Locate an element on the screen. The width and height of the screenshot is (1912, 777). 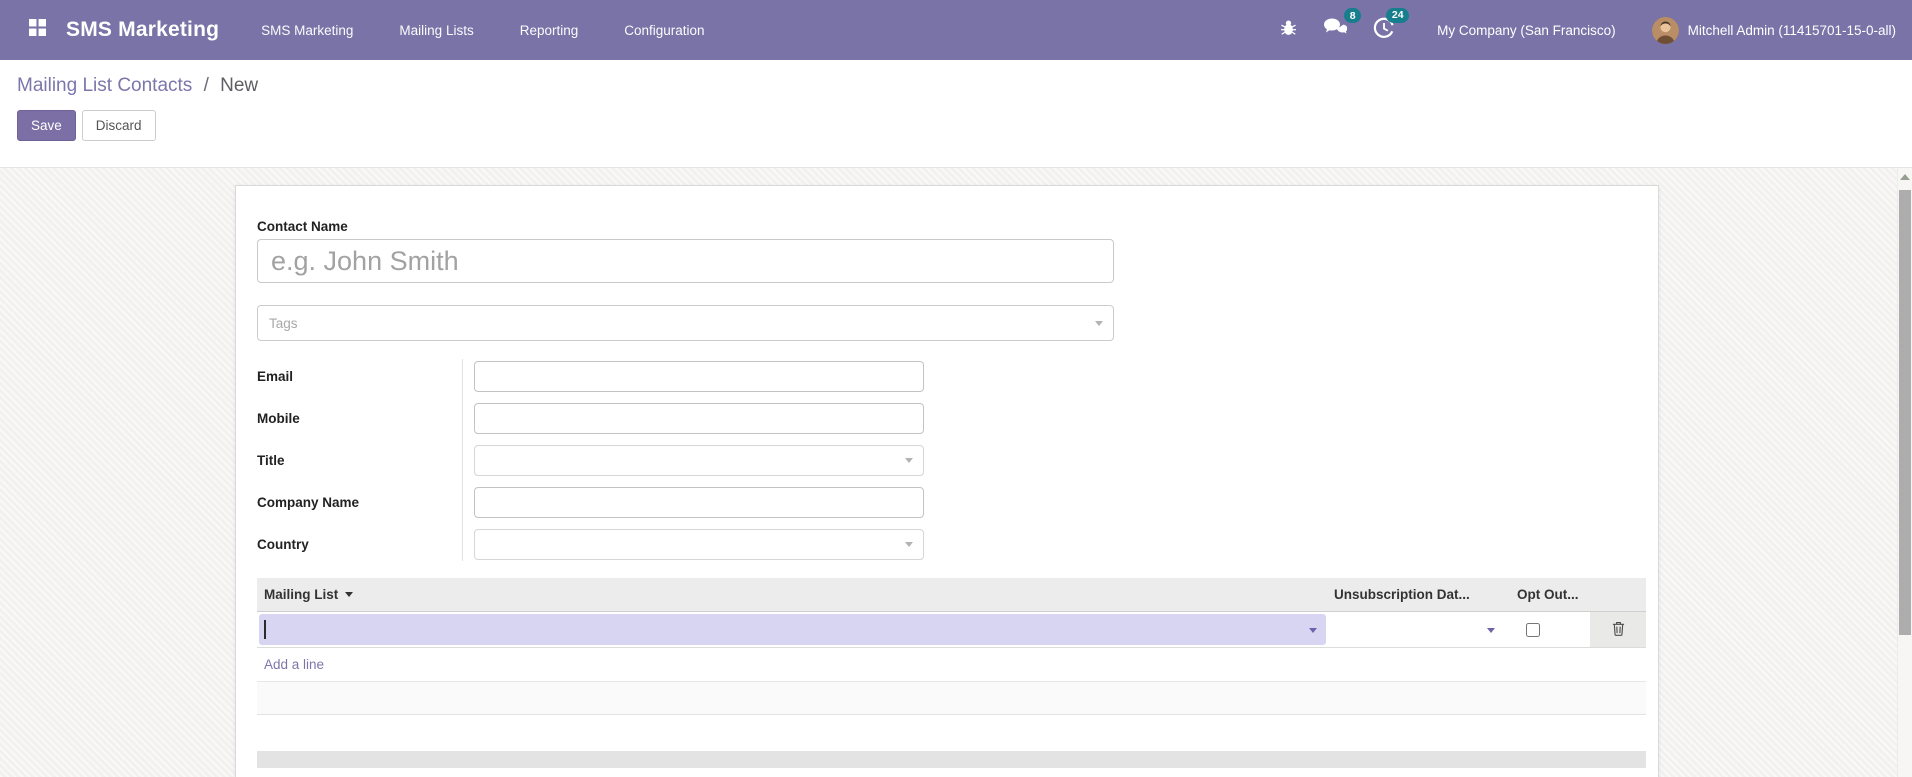
email-input is located at coordinates (699, 376).